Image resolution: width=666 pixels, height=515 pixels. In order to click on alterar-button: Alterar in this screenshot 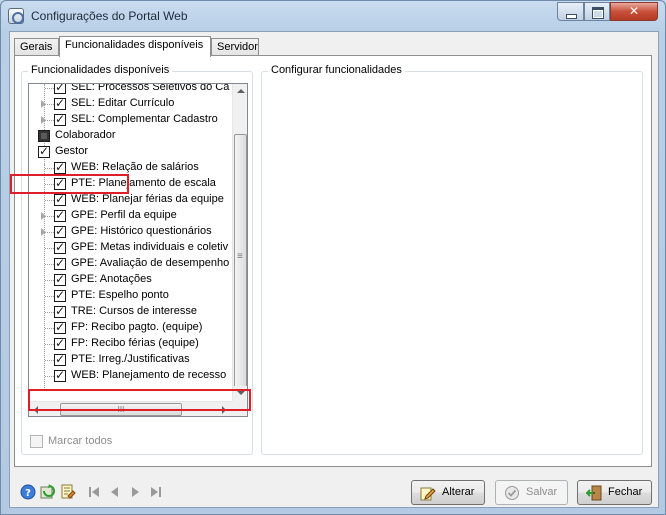, I will do `click(448, 492)`.